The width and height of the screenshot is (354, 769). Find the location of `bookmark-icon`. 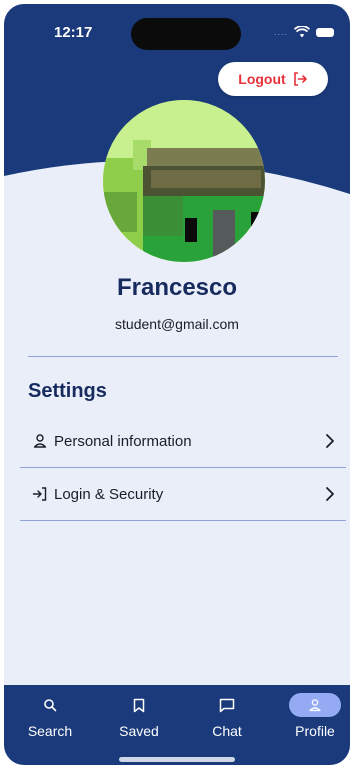

bookmark-icon is located at coordinates (139, 705).